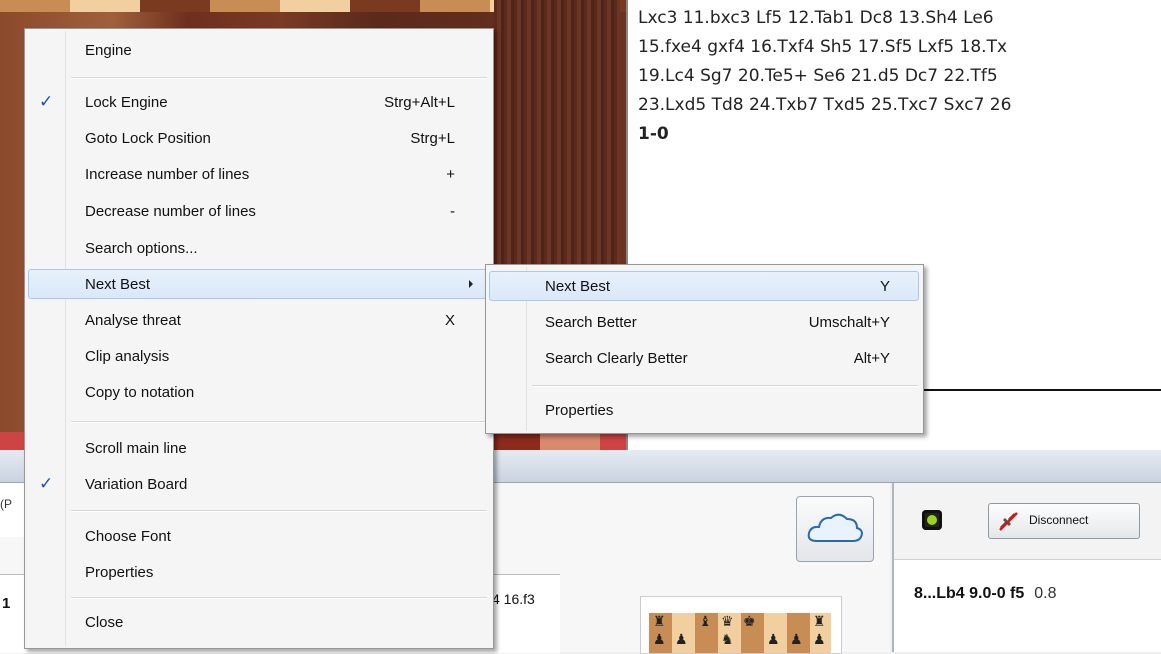  I want to click on menu-item-label: Choose Font, so click(128, 536).